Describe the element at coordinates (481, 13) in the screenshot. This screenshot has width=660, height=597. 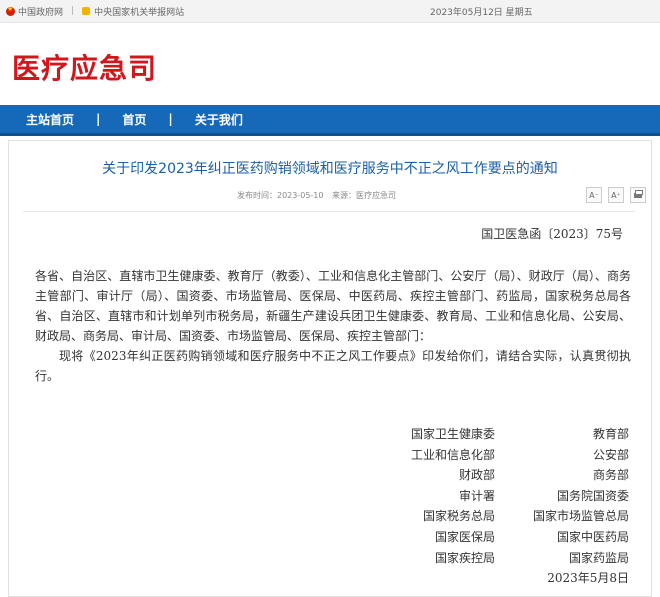
I see `current-date: 2023年05月12日 星期五` at that location.